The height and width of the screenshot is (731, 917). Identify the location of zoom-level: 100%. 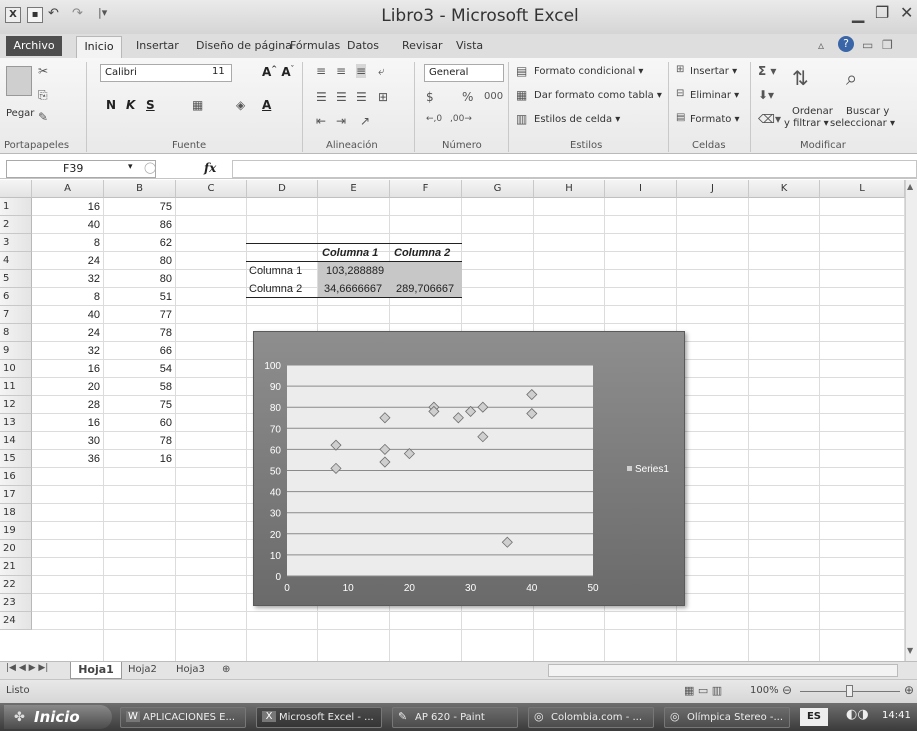
(764, 690).